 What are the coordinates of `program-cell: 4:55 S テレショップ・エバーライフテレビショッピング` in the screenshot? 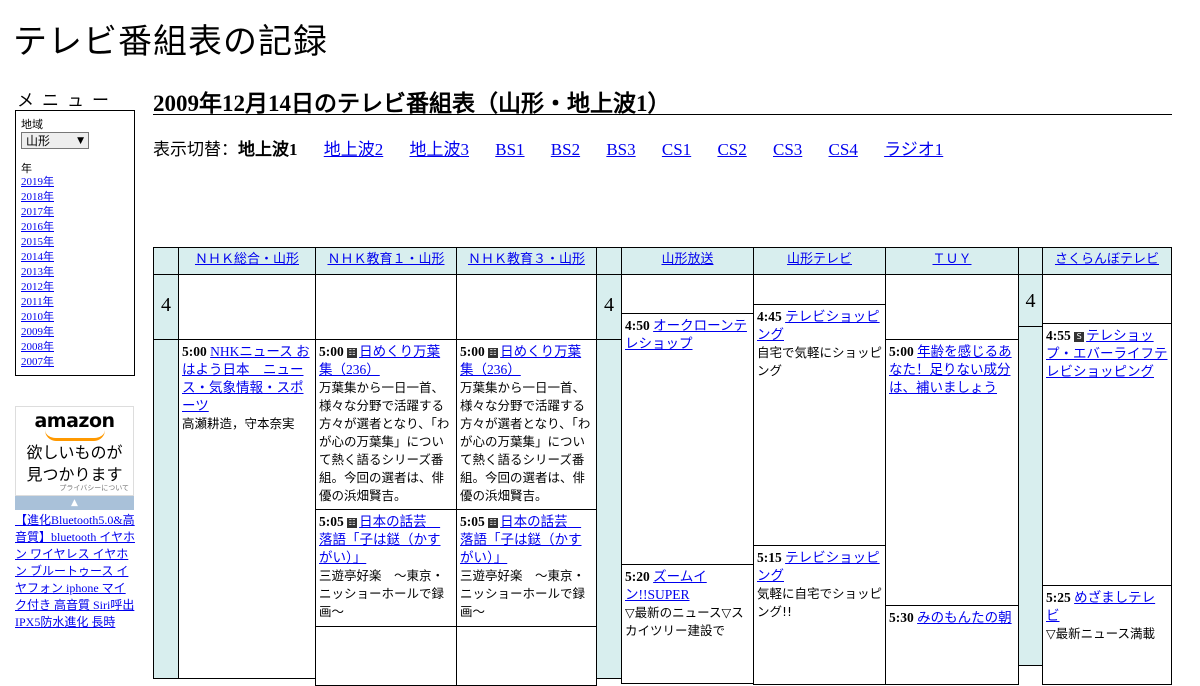 It's located at (1107, 454).